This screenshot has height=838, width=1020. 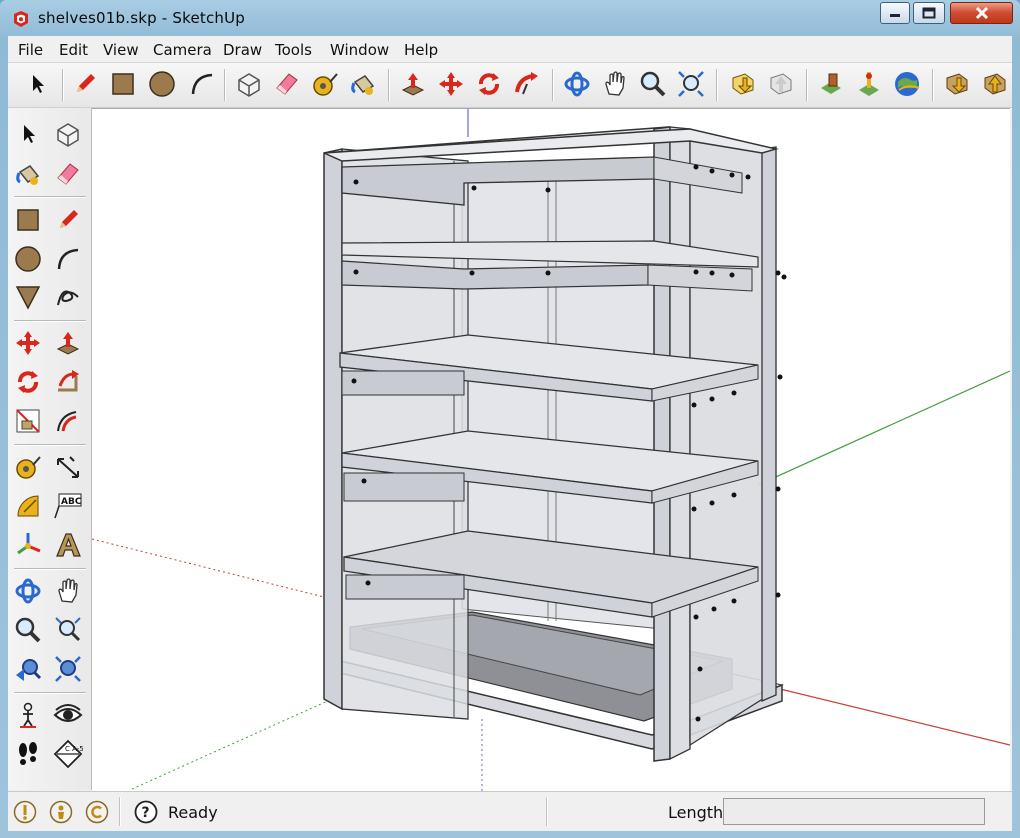 What do you see at coordinates (421, 50) in the screenshot?
I see `menu-help: Help` at bounding box center [421, 50].